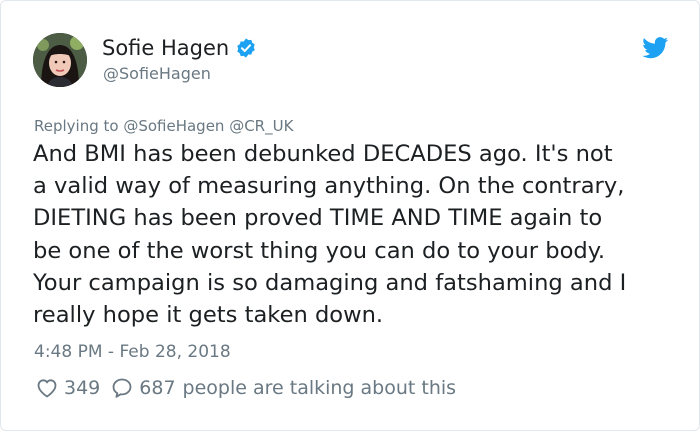  I want to click on replying-to-line: Replying to @SofieHagen @CR_UK, so click(163, 126).